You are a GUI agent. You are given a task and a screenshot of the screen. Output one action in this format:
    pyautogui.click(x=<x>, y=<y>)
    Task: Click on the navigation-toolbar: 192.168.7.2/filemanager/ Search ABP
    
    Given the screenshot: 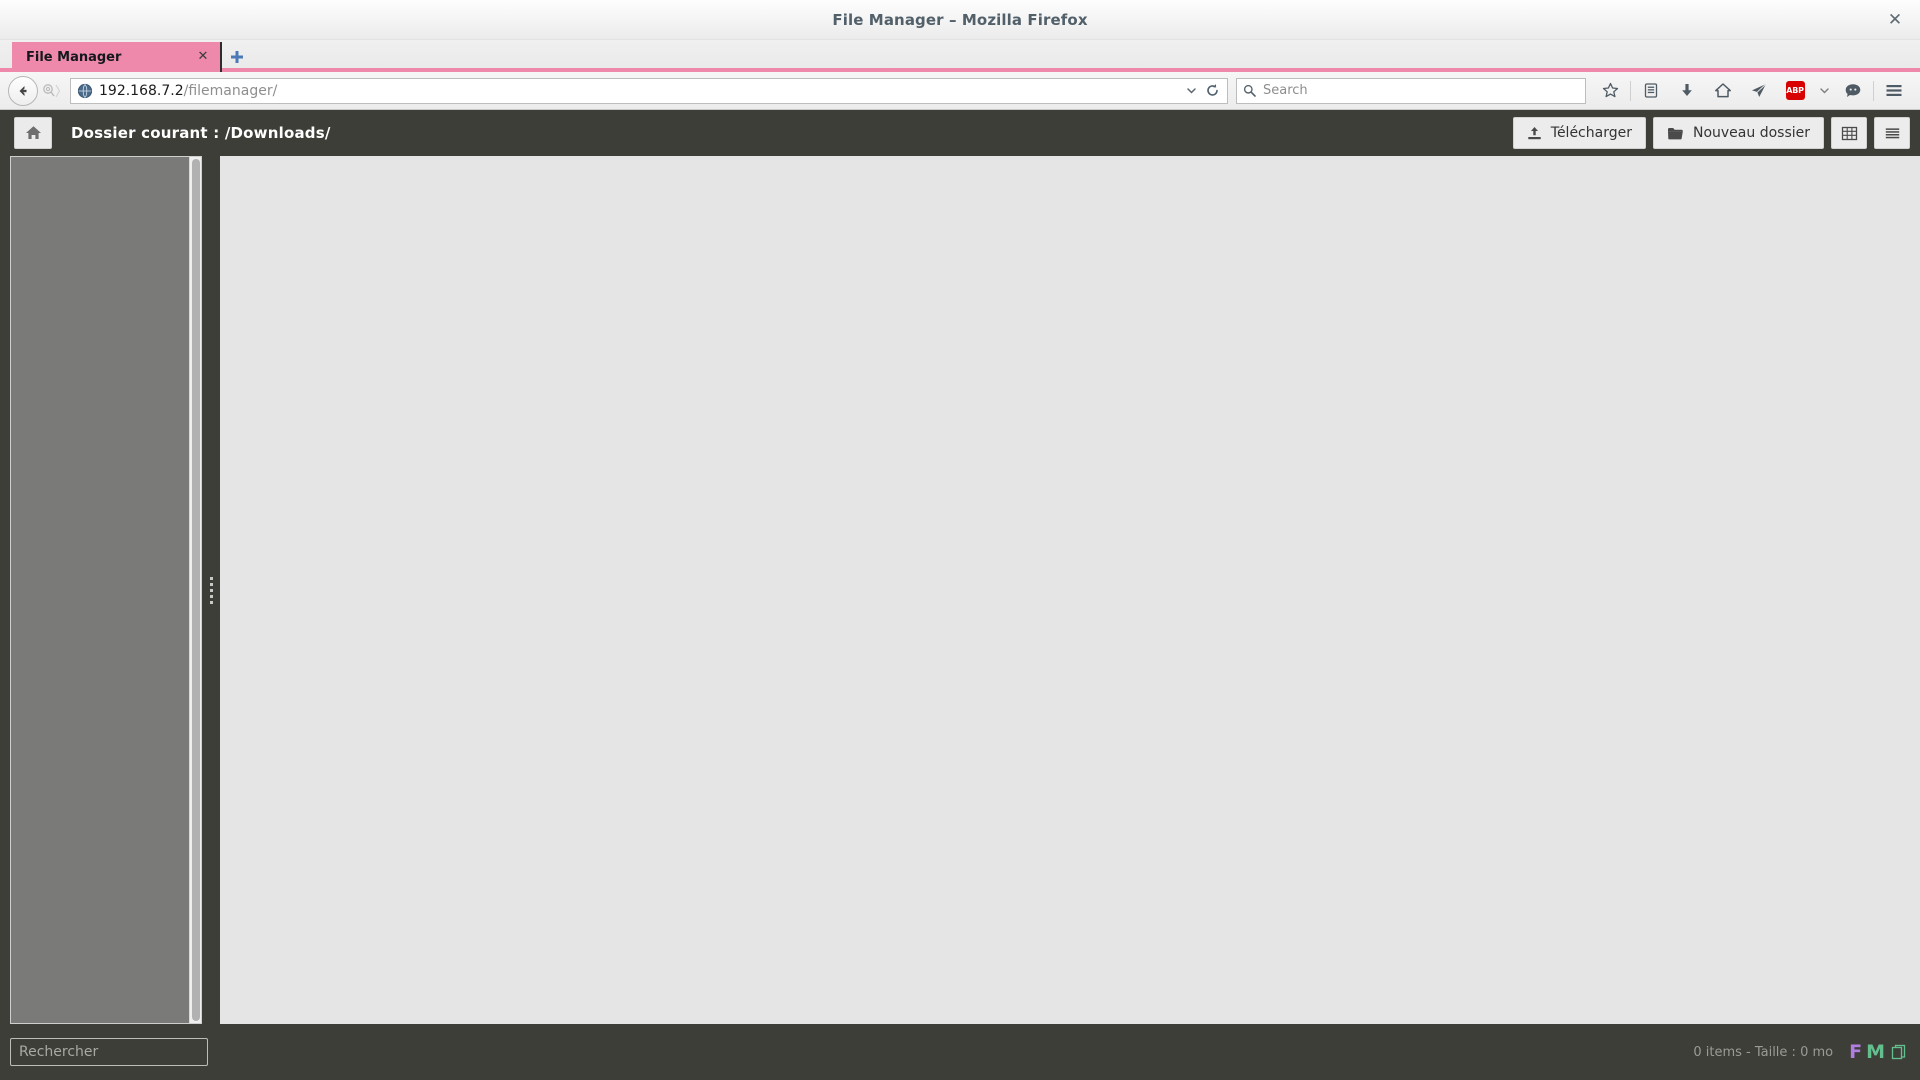 What is the action you would take?
    pyautogui.click(x=960, y=91)
    